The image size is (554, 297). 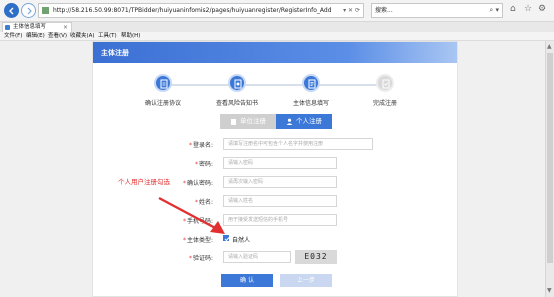 I want to click on tab-personal-label: 个人注册, so click(x=309, y=121).